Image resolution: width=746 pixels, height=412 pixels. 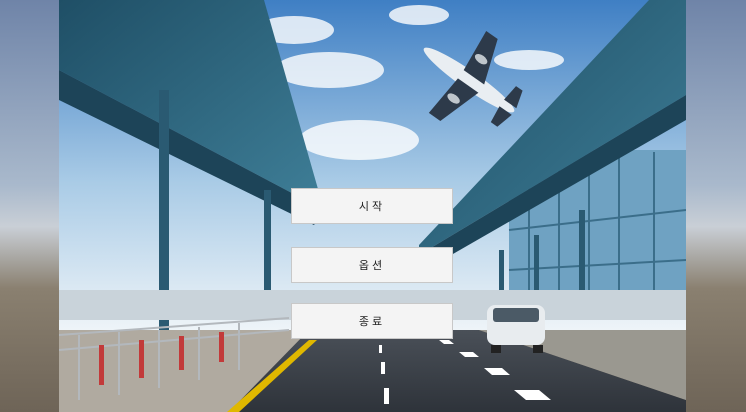 I want to click on options-button: 옵션, so click(x=372, y=265).